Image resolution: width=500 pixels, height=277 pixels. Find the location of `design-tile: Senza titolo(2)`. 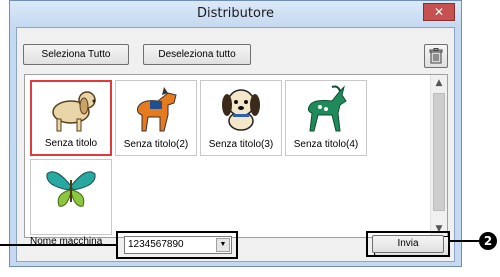

design-tile: Senza titolo(2) is located at coordinates (156, 118).